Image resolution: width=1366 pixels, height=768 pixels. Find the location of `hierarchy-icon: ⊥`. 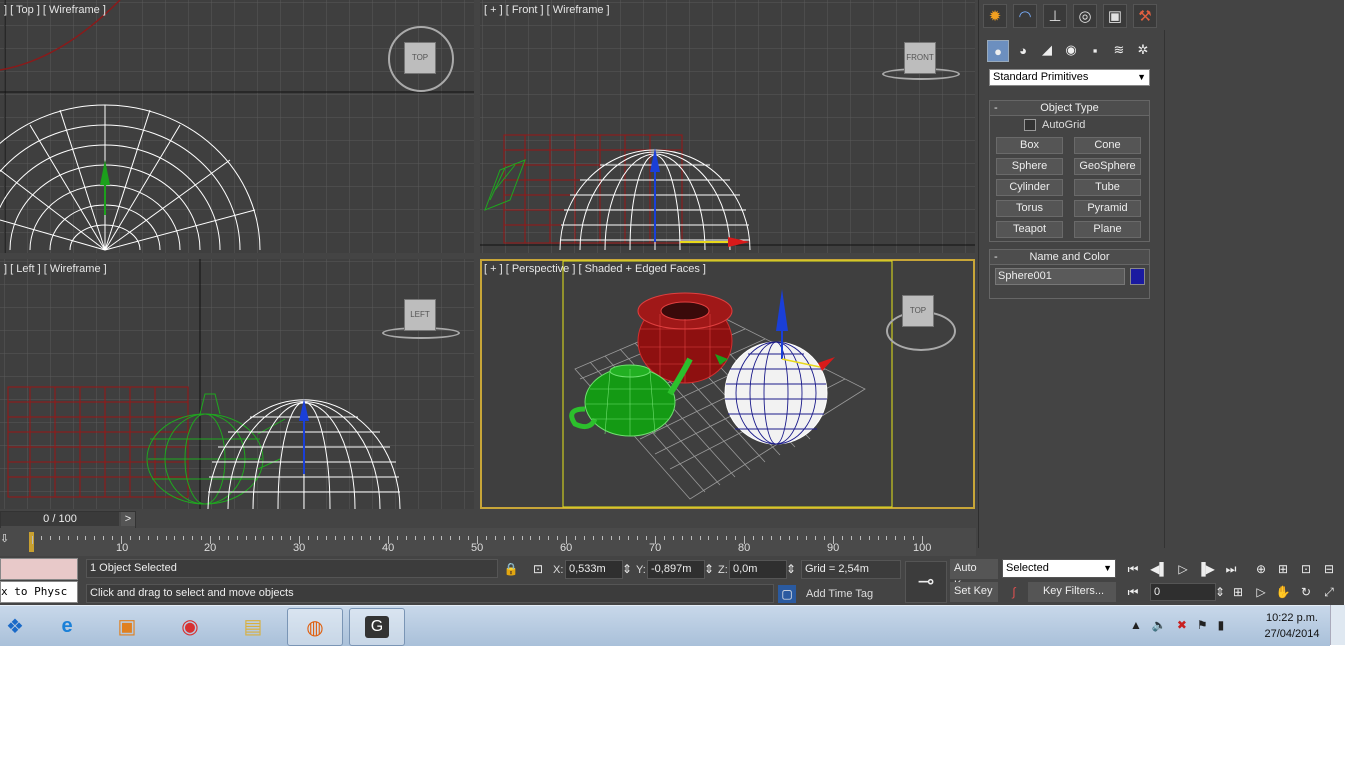

hierarchy-icon: ⊥ is located at coordinates (1055, 16).